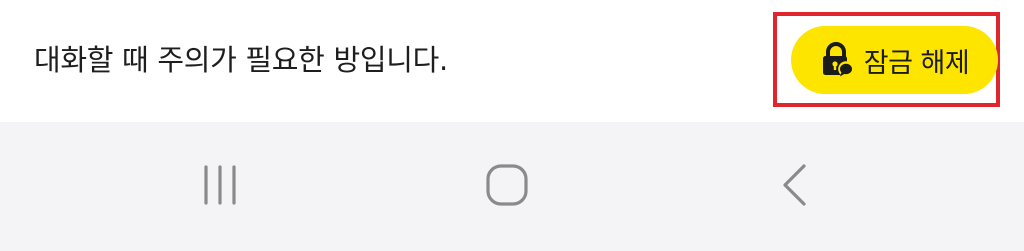 The image size is (1024, 251). I want to click on back-button, so click(794, 185).